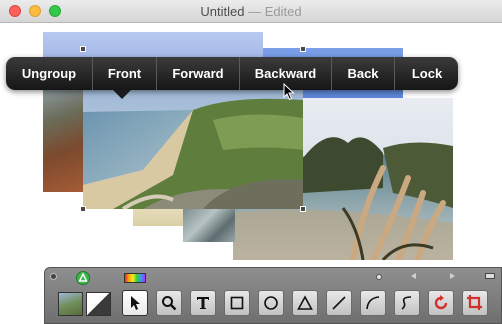 The image size is (502, 324). I want to click on rotate-tool-button, so click(441, 303).